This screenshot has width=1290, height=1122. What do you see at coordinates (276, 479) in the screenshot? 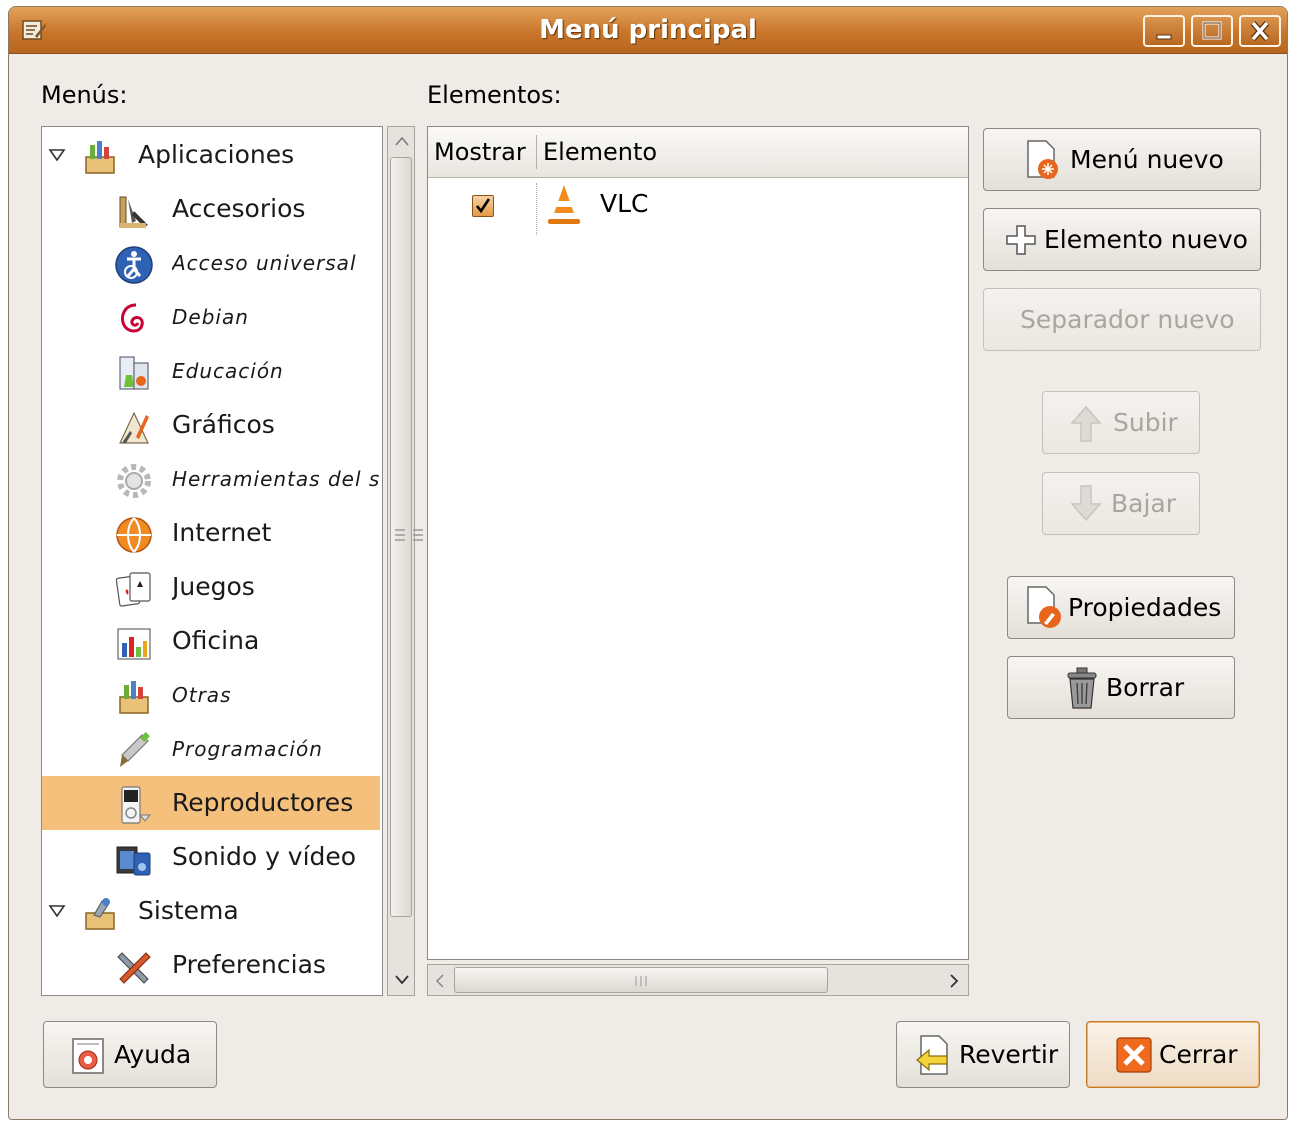
I see `tree-label: Herramientas del s` at bounding box center [276, 479].